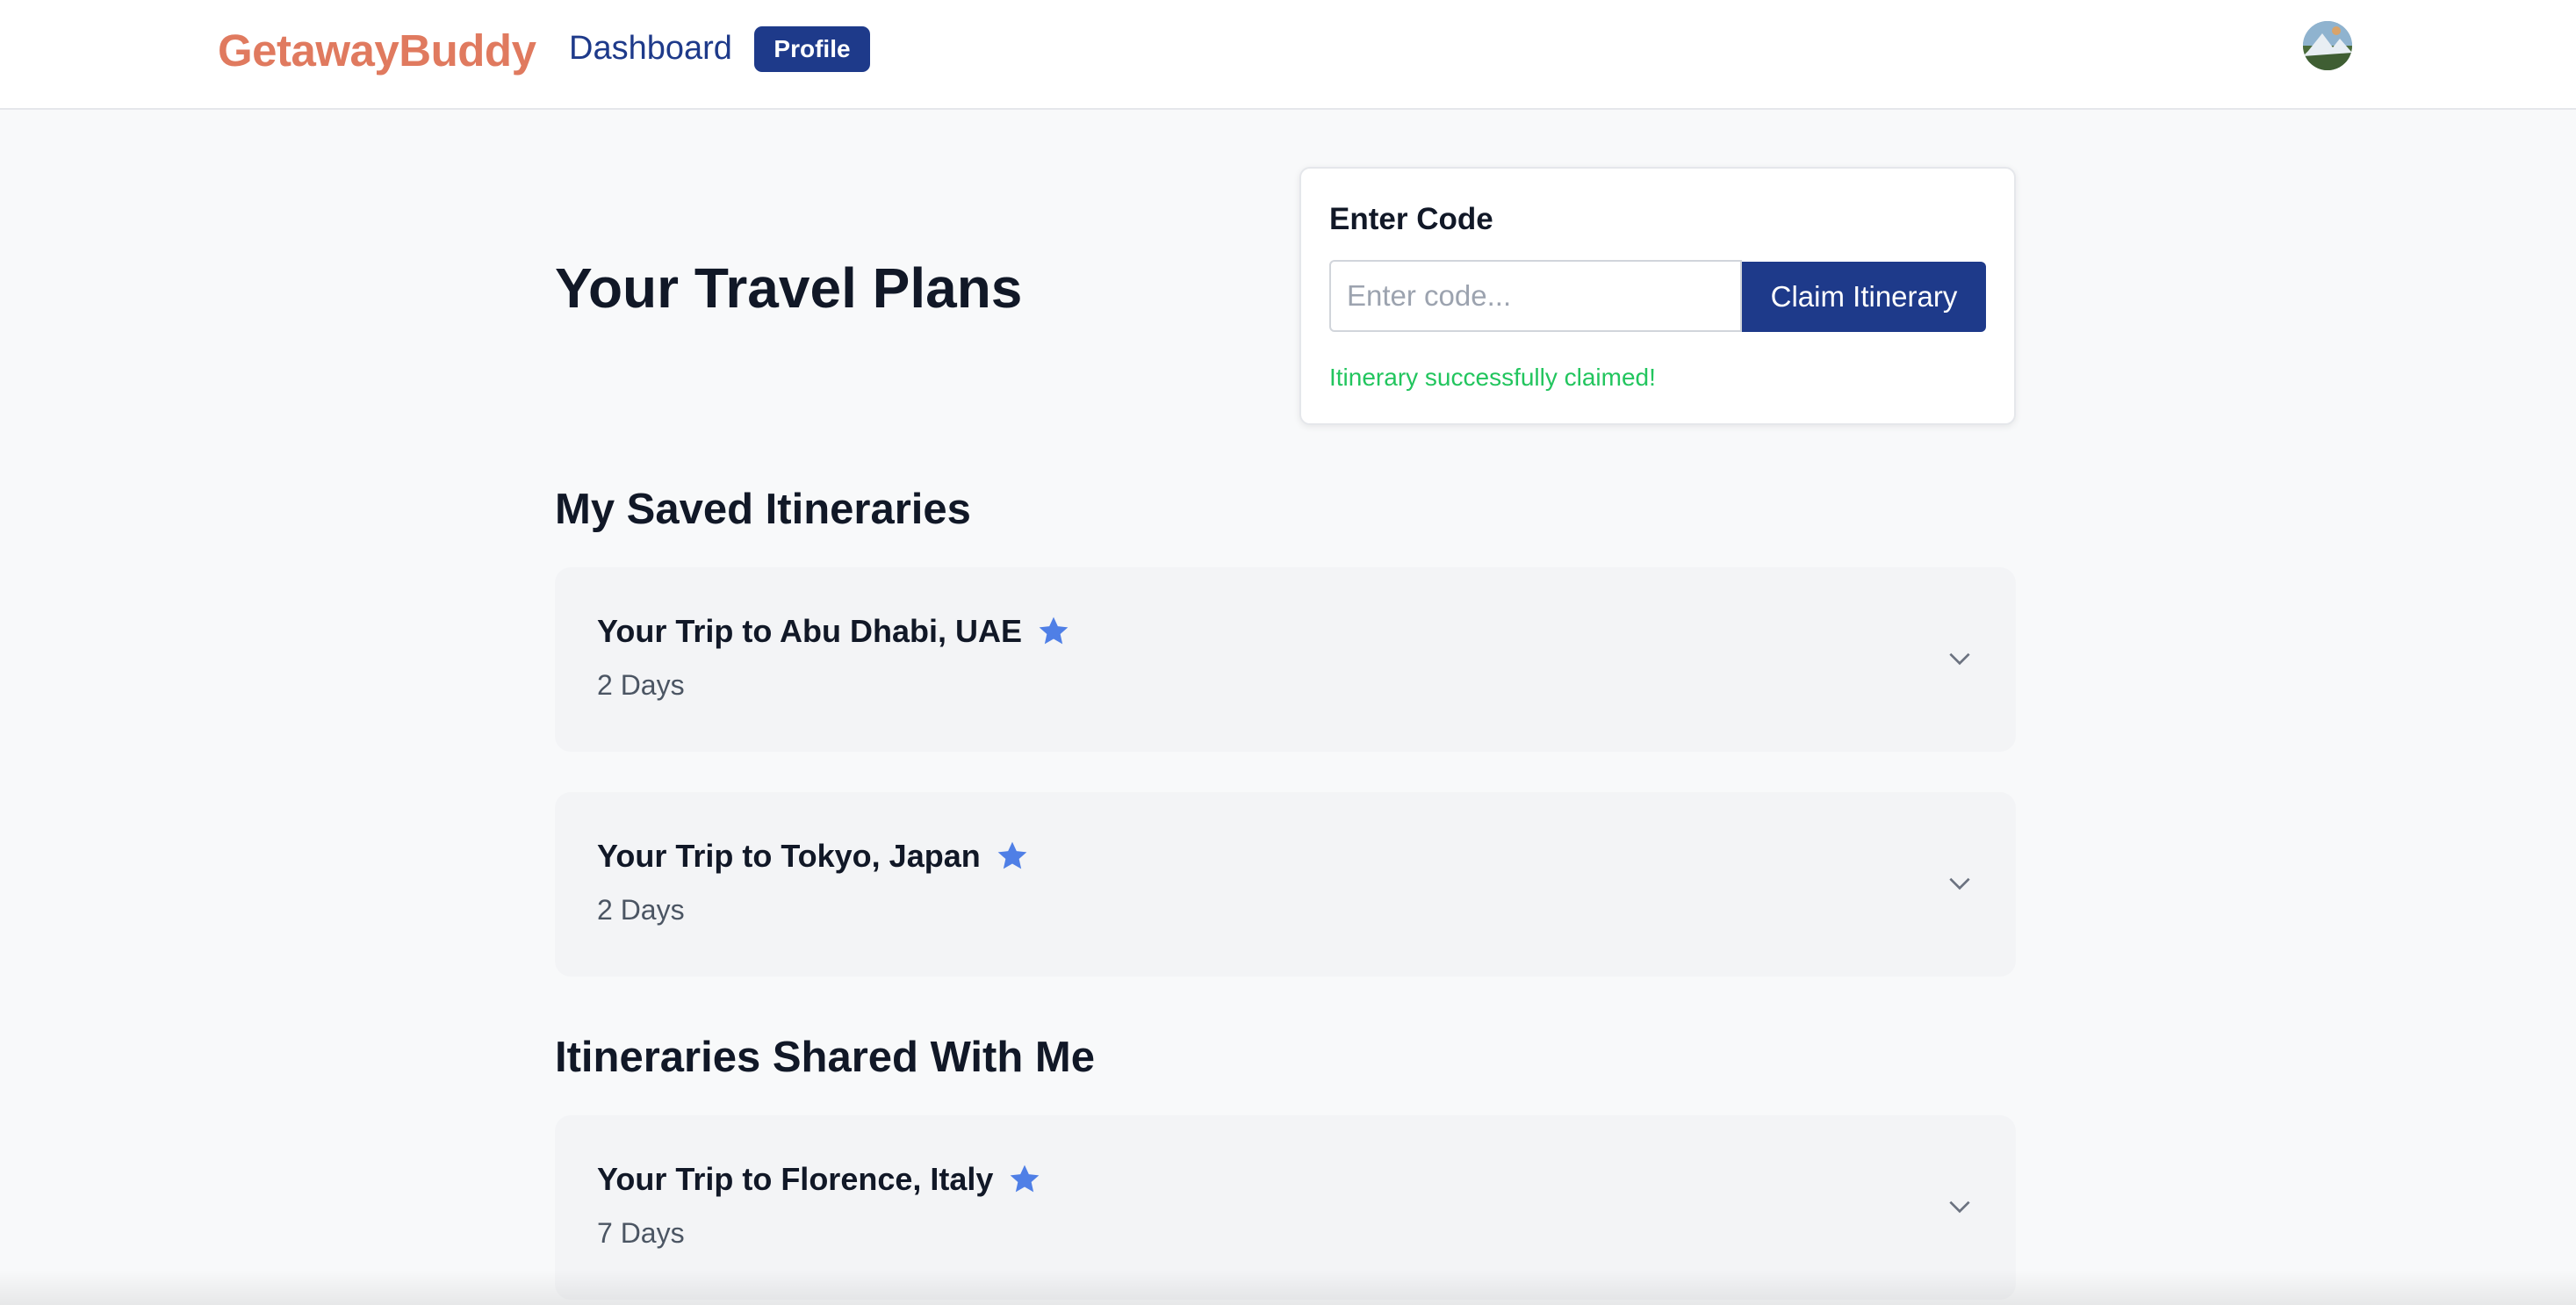 The image size is (2576, 1305). What do you see at coordinates (812, 49) in the screenshot?
I see `nav-profile-button: Profile` at bounding box center [812, 49].